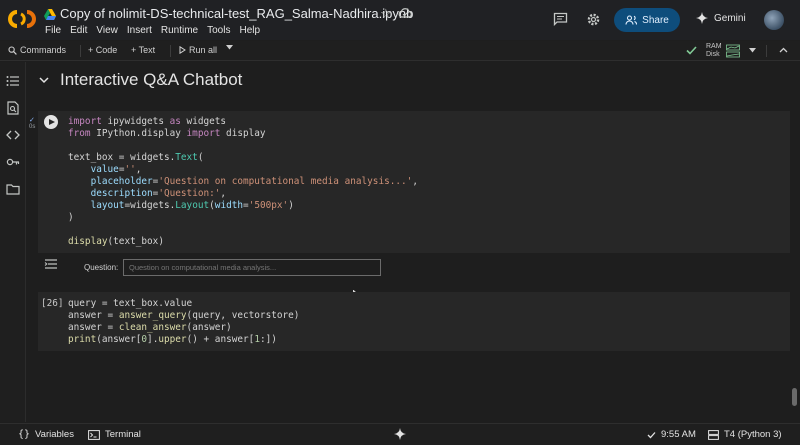  I want to click on find-replace-icon, so click(13, 108).